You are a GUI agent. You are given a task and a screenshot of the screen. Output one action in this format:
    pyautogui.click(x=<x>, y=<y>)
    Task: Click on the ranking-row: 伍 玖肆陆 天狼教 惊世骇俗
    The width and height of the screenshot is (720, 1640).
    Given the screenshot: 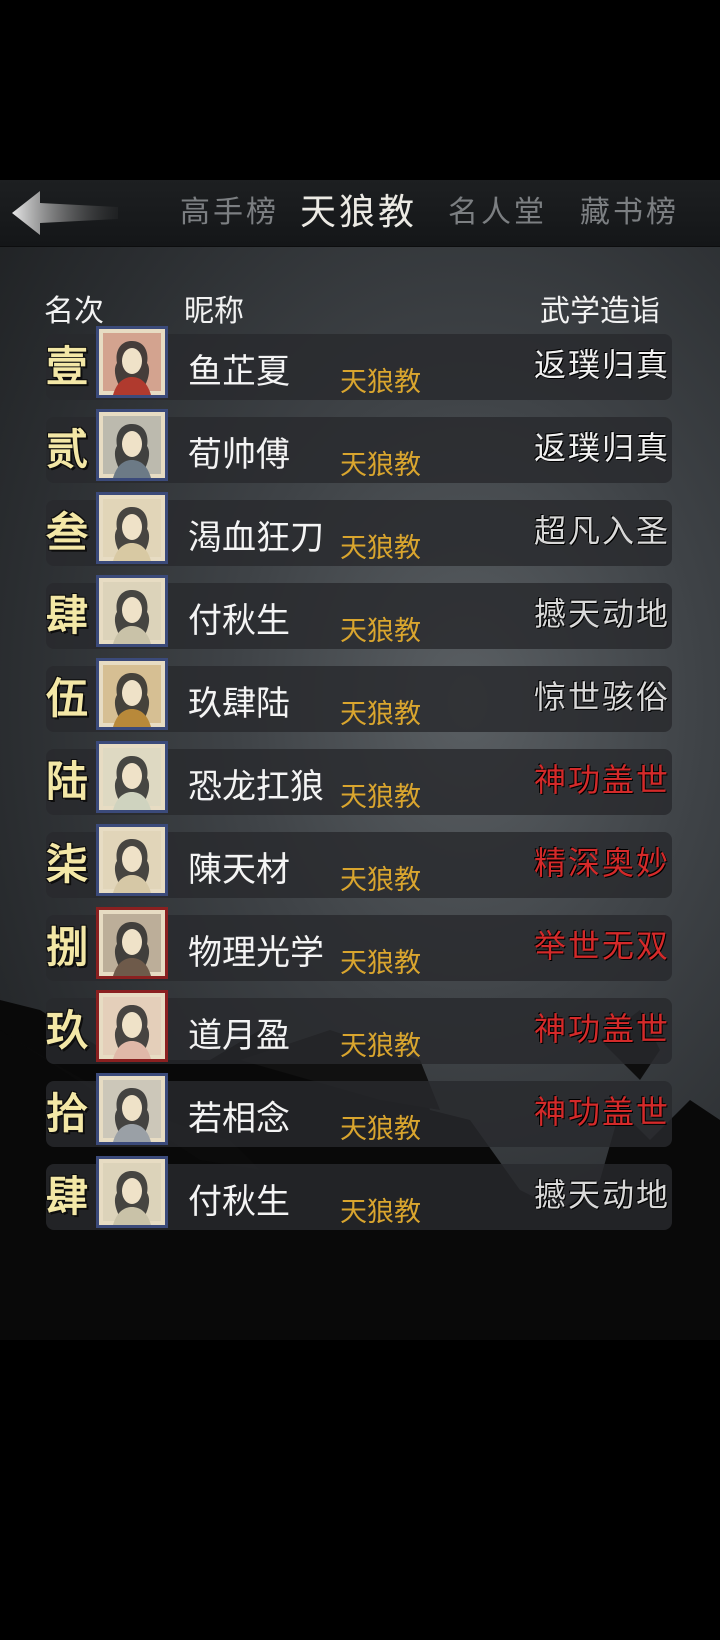 What is the action you would take?
    pyautogui.click(x=358, y=698)
    